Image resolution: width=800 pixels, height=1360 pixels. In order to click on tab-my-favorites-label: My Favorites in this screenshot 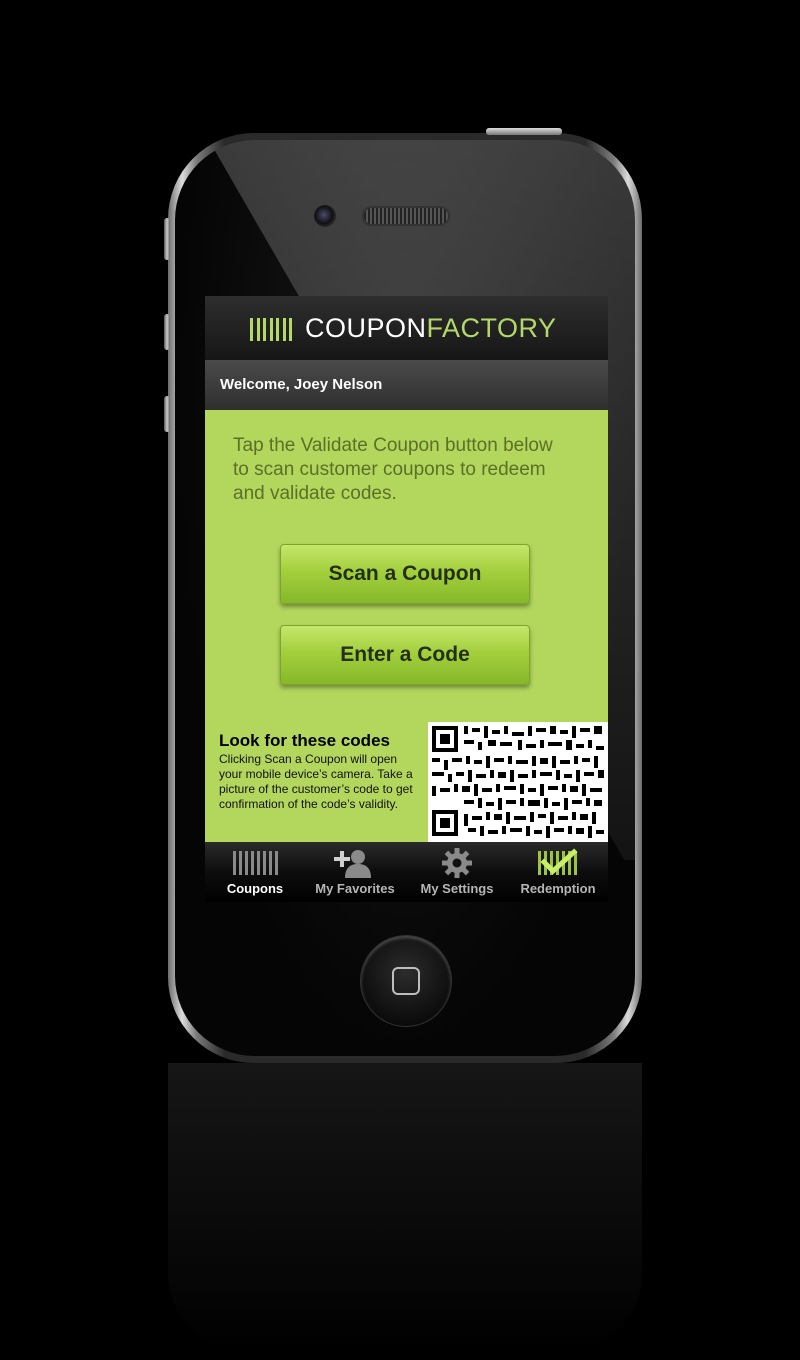, I will do `click(355, 888)`.